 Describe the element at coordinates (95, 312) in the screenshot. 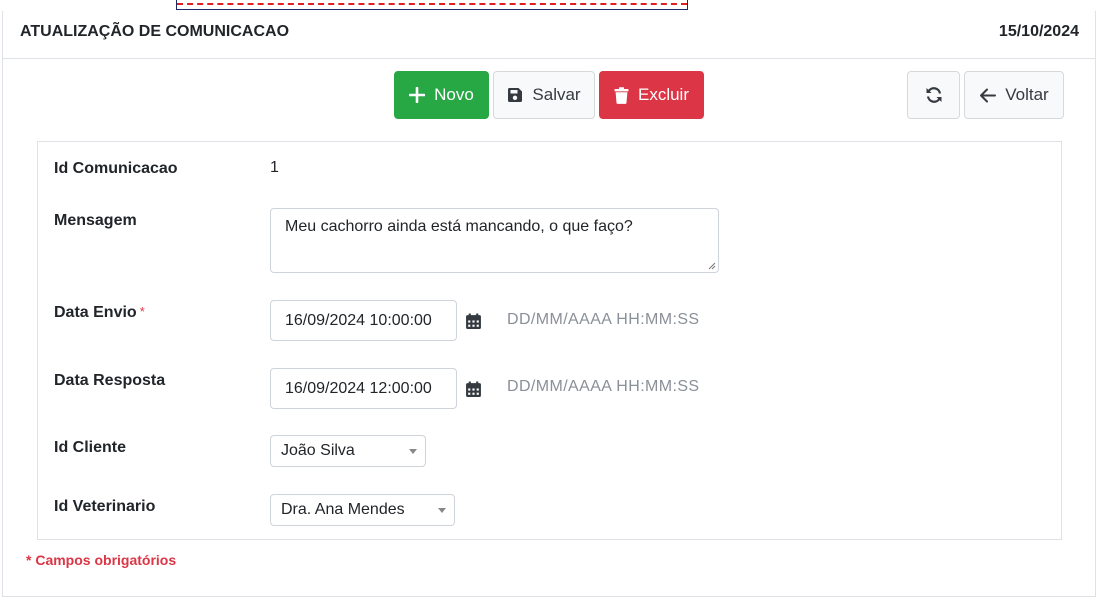

I see `data-envio-label-text: Data Envio` at that location.